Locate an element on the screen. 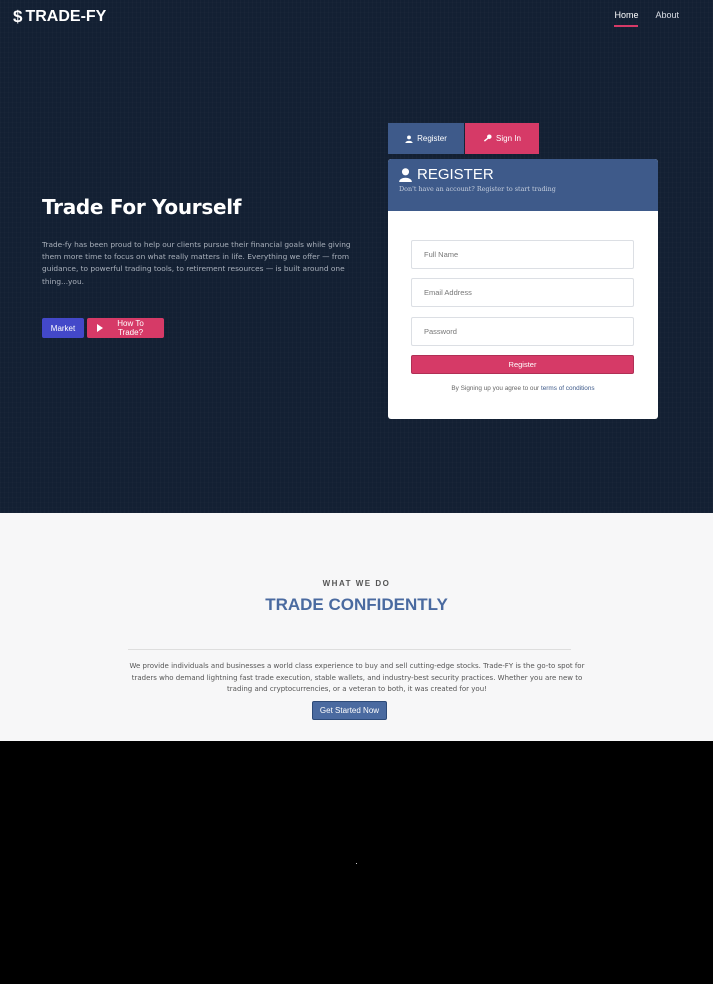 The image size is (713, 984). tab-signin: Sign In is located at coordinates (502, 138).